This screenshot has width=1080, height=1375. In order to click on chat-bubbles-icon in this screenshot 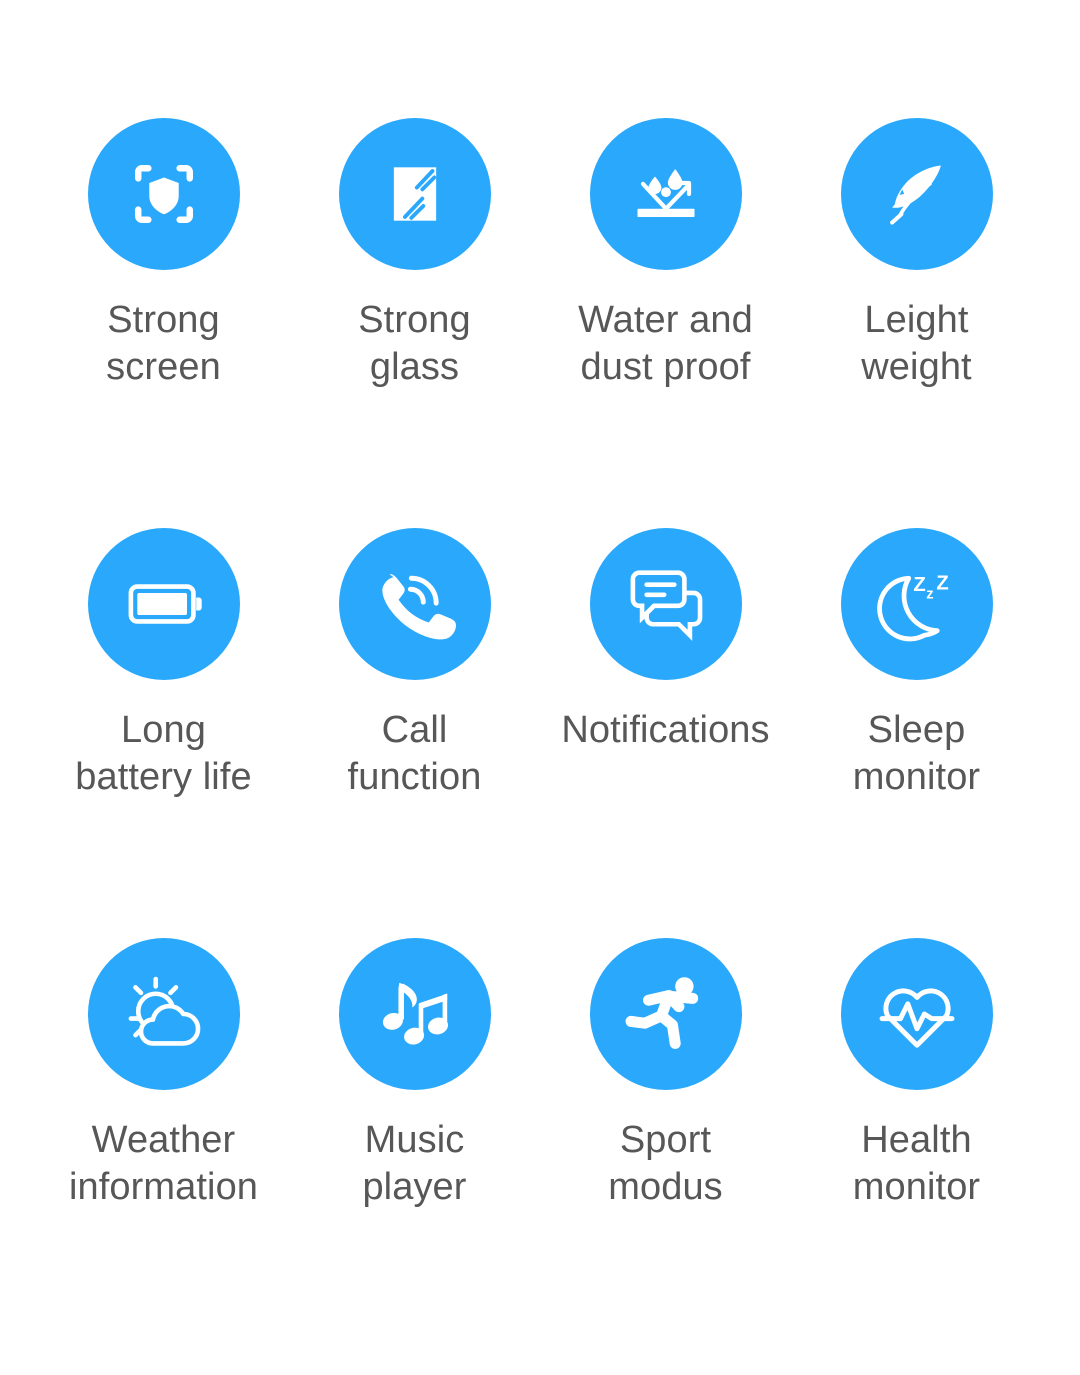, I will do `click(666, 605)`.